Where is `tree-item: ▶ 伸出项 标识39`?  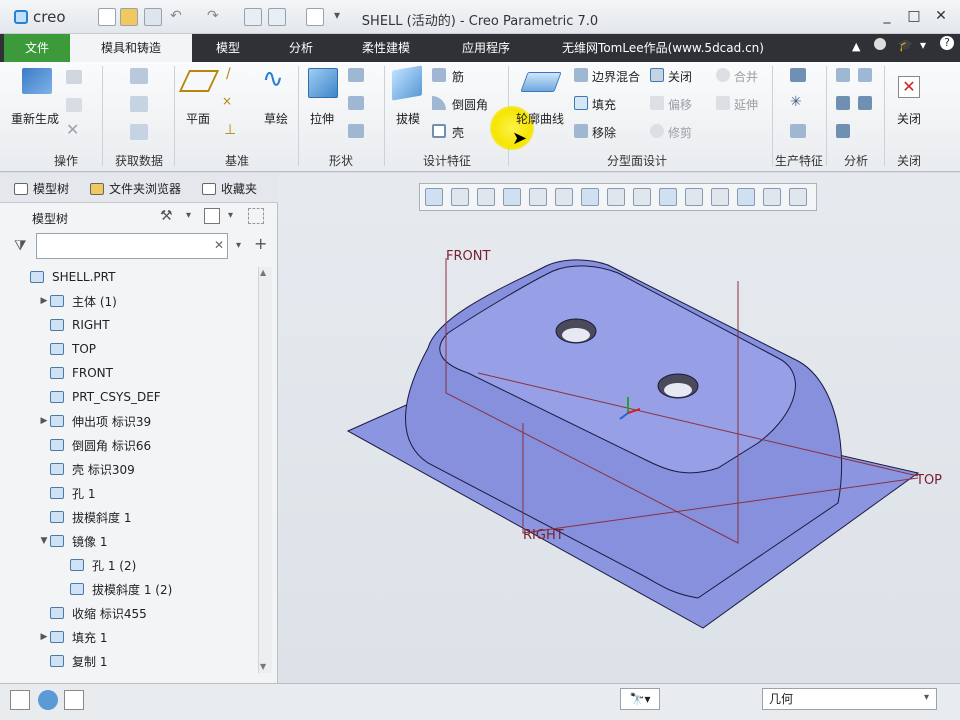 tree-item: ▶ 伸出项 标识39 is located at coordinates (129, 421).